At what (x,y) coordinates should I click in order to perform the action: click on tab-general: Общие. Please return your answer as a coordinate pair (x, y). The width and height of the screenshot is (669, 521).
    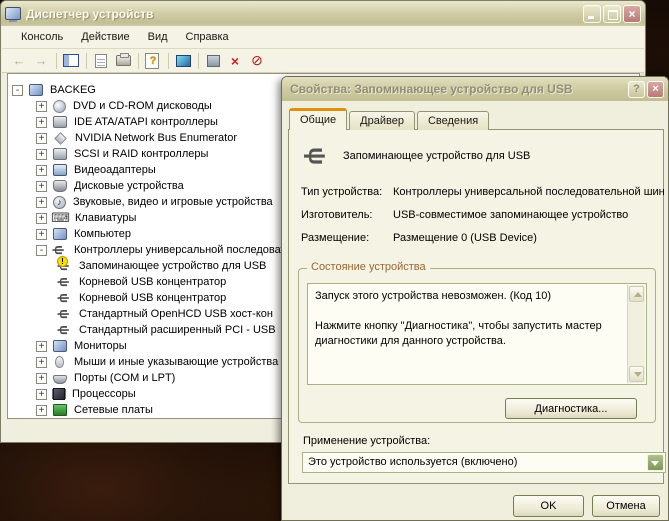
    Looking at the image, I should click on (318, 119).